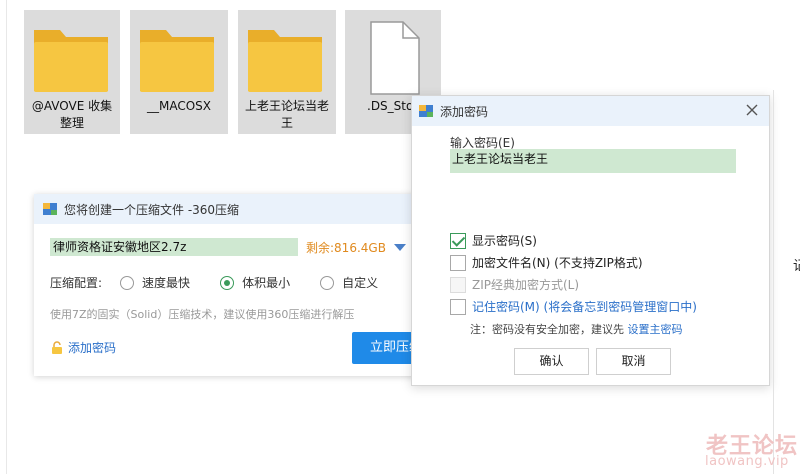  What do you see at coordinates (76, 283) in the screenshot?
I see `config-label: 压缩配置:` at bounding box center [76, 283].